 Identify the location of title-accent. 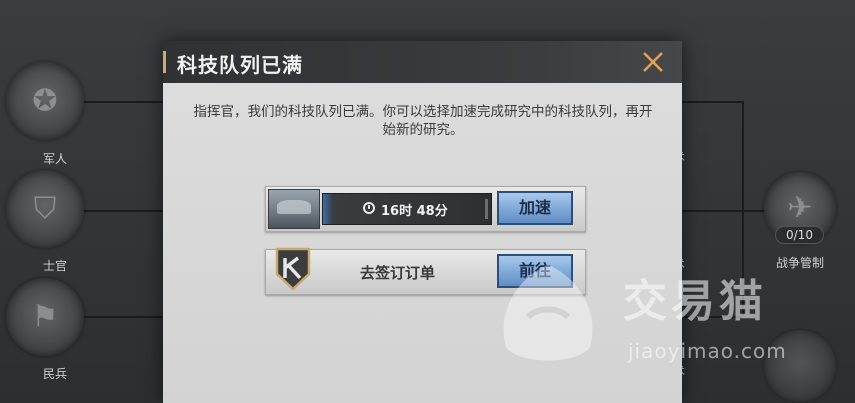
(164, 62).